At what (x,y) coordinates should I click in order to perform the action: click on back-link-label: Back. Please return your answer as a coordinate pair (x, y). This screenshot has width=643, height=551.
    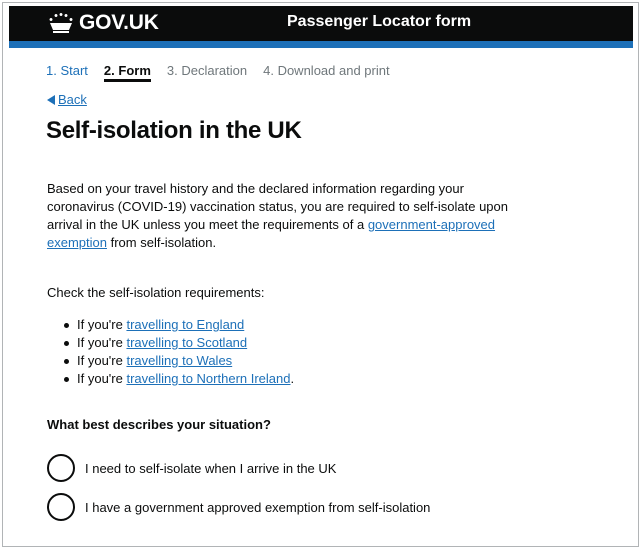
    Looking at the image, I should click on (72, 99).